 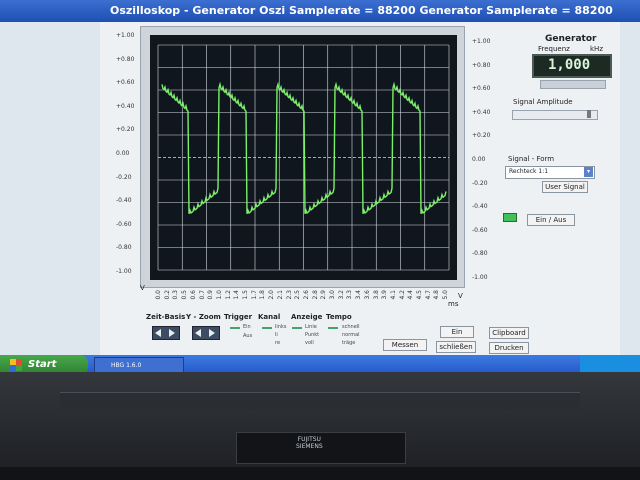 I want to click on anzeige-option-linie: Linie, so click(x=311, y=327).